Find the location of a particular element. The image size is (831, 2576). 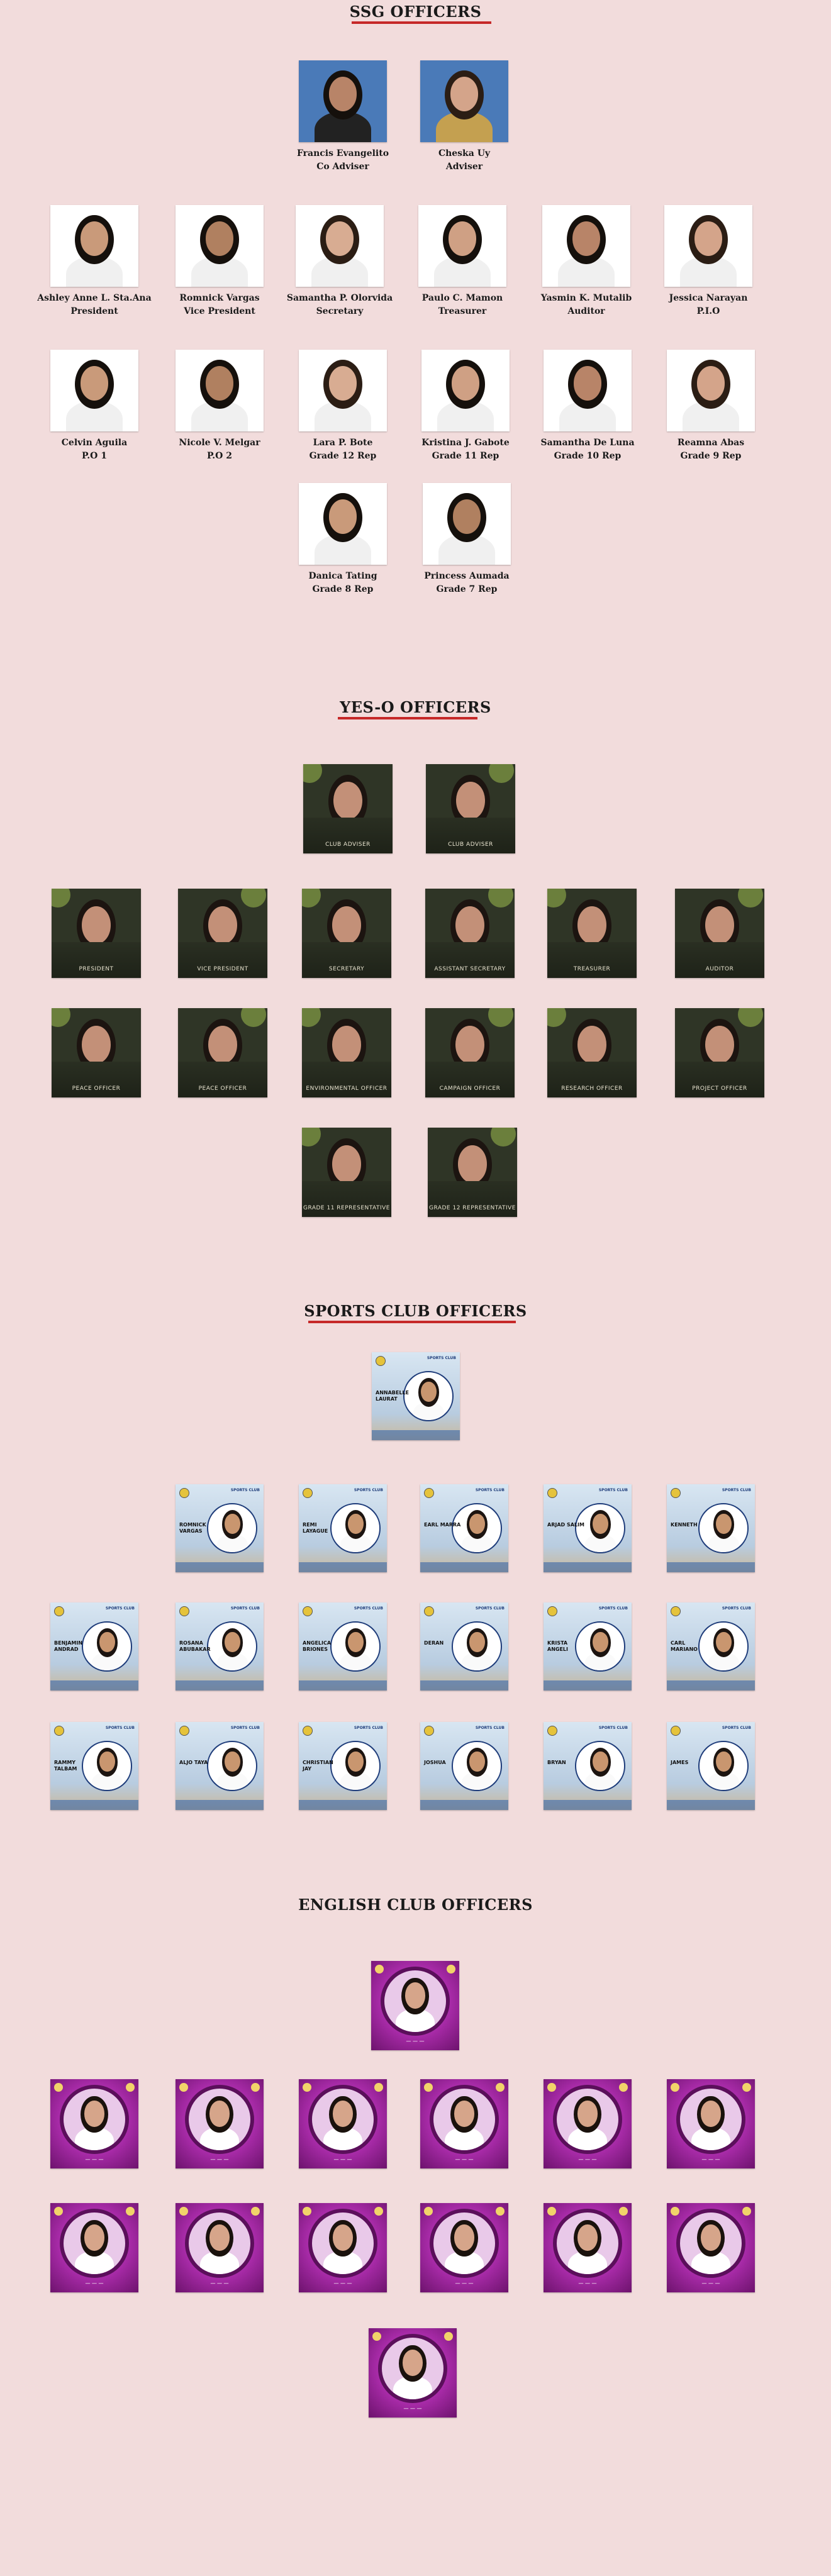

sports-officer-card: SPORTS CLUB BRYAN is located at coordinates (588, 1766).